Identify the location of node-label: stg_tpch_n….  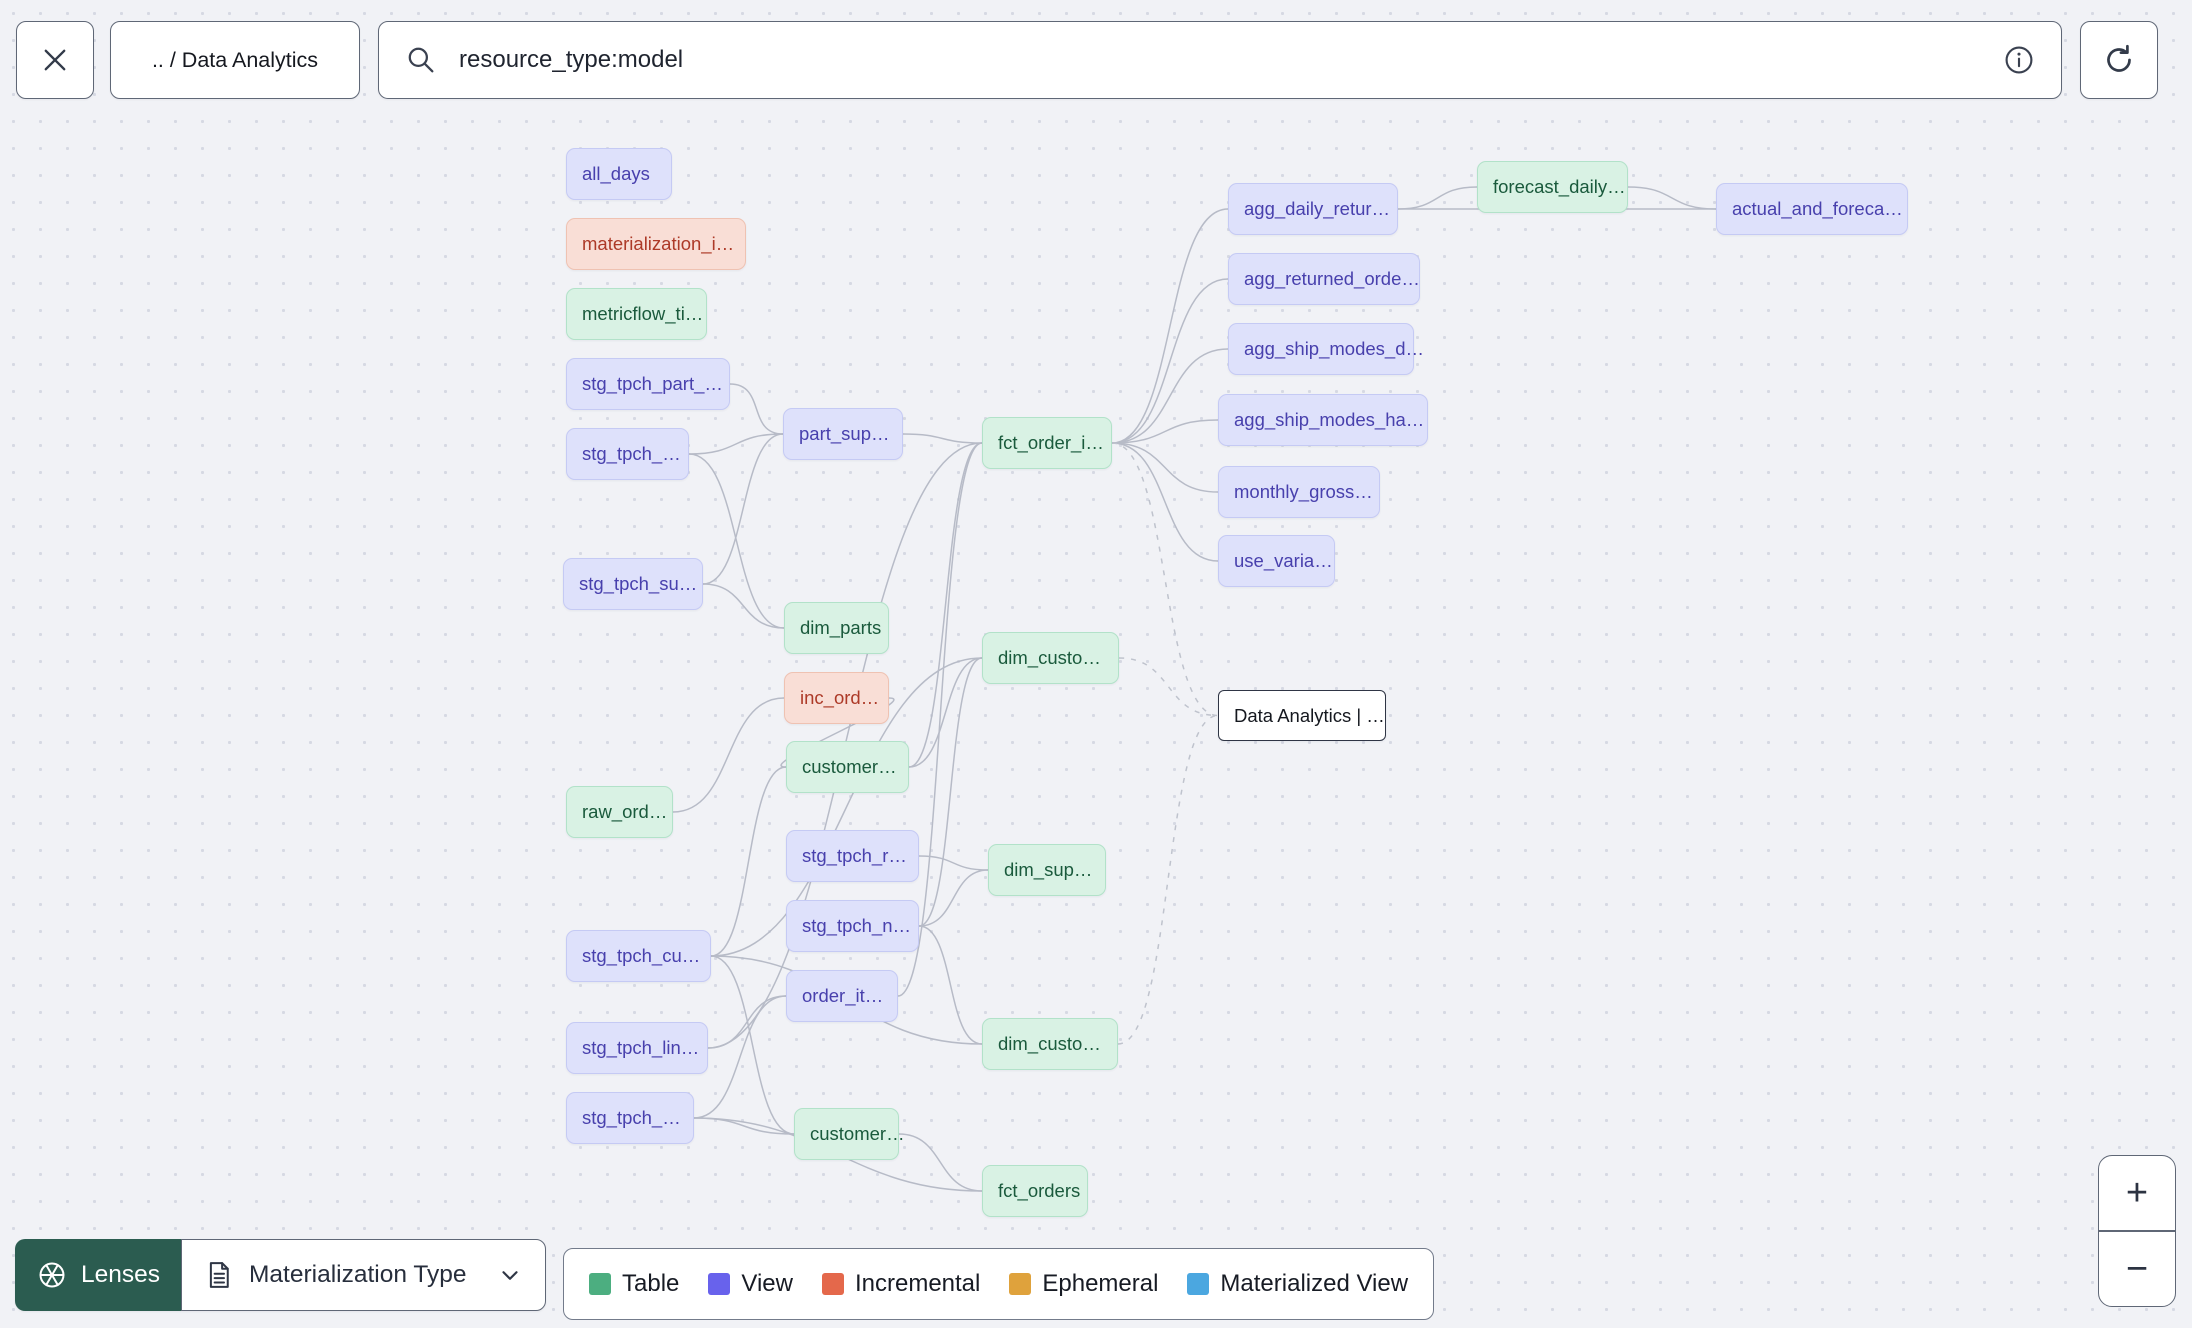
(857, 925).